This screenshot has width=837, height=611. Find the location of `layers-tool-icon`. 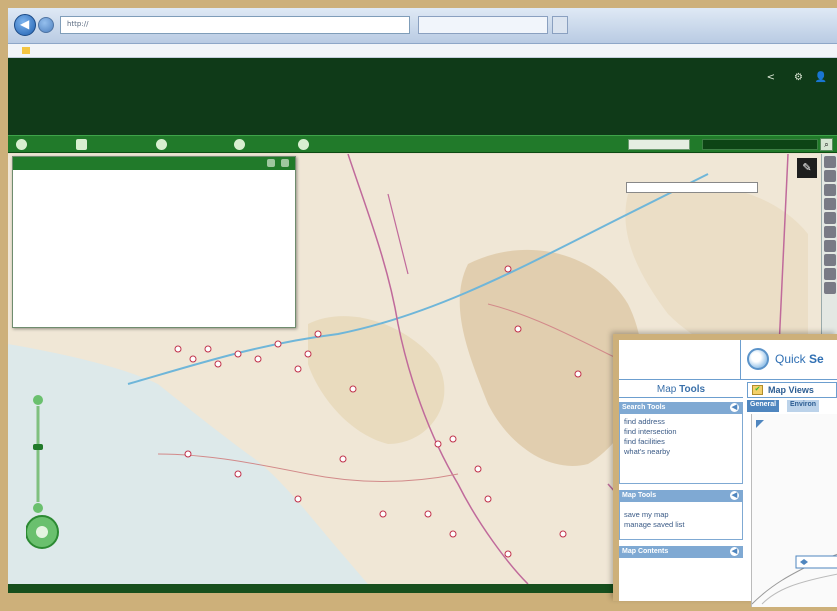

layers-tool-icon is located at coordinates (830, 288).